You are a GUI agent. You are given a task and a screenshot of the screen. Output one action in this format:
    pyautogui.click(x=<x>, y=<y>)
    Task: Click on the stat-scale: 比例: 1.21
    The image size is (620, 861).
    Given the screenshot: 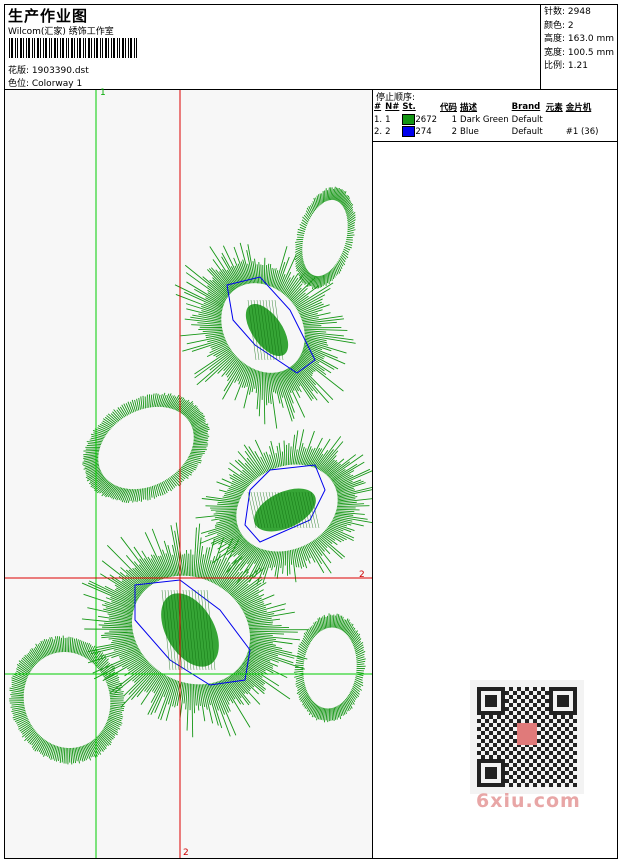 What is the action you would take?
    pyautogui.click(x=566, y=66)
    